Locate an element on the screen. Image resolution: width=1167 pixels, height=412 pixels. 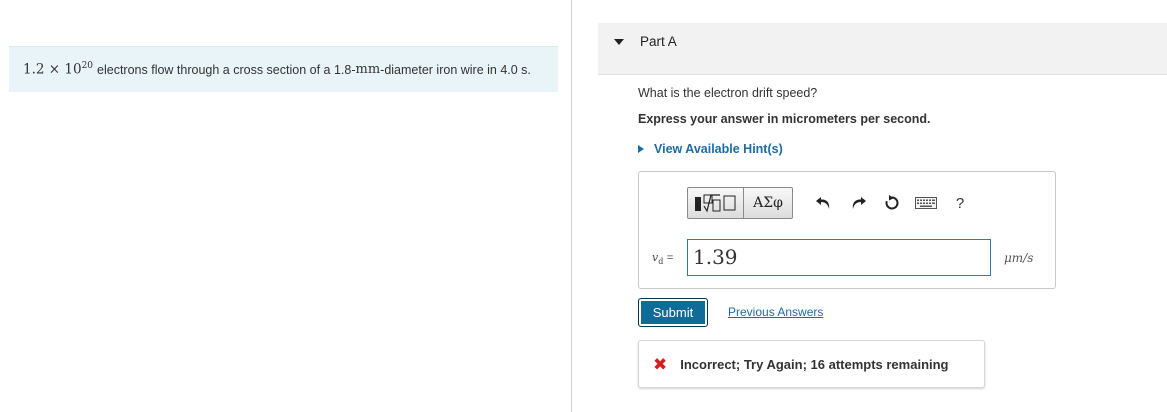
submit-button: Submit is located at coordinates (673, 312).